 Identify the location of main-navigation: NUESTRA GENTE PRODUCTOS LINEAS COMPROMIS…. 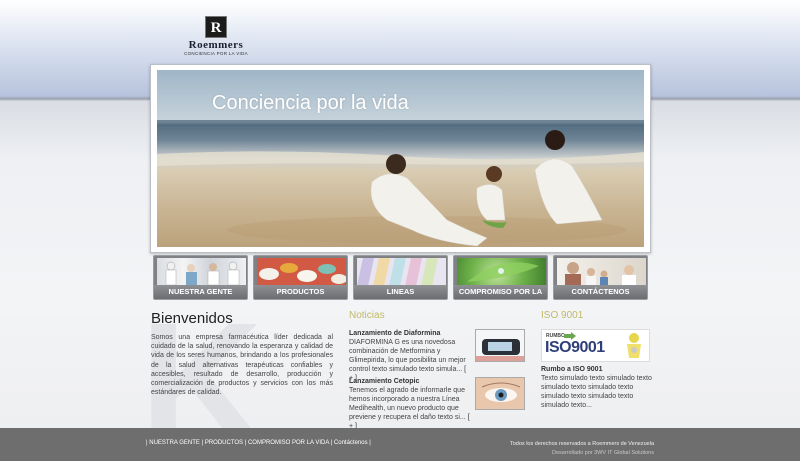
(401, 277).